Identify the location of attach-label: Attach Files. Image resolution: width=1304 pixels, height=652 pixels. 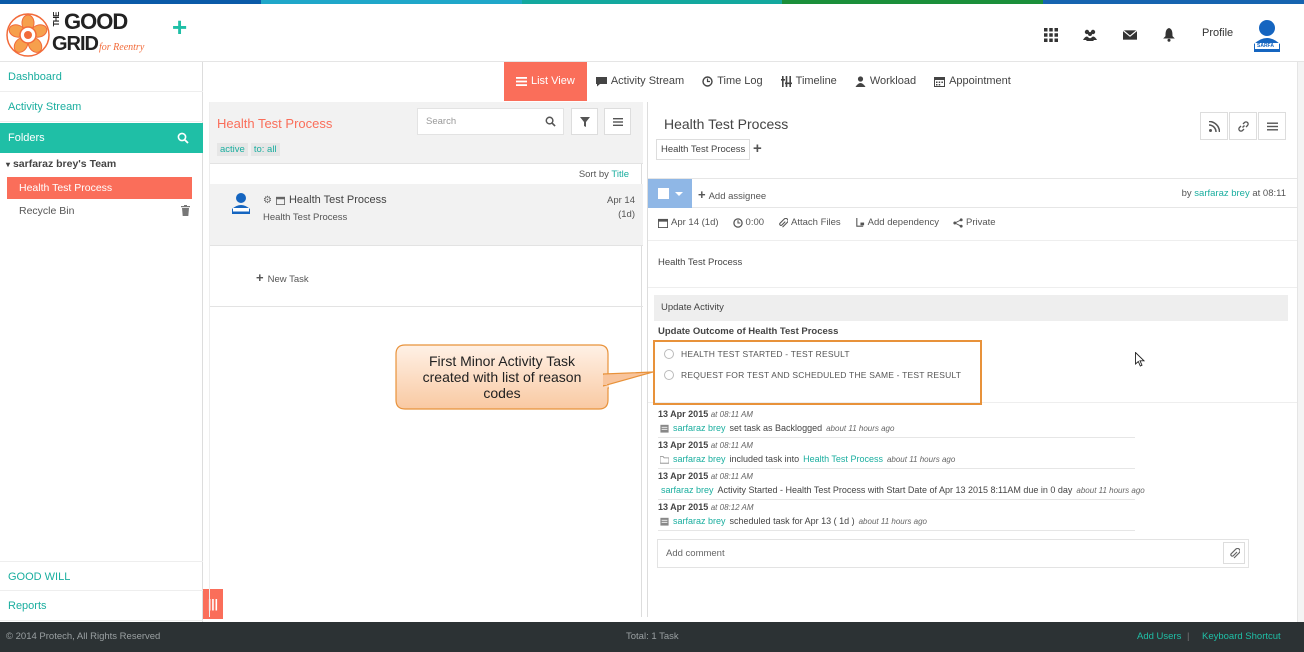
(816, 222).